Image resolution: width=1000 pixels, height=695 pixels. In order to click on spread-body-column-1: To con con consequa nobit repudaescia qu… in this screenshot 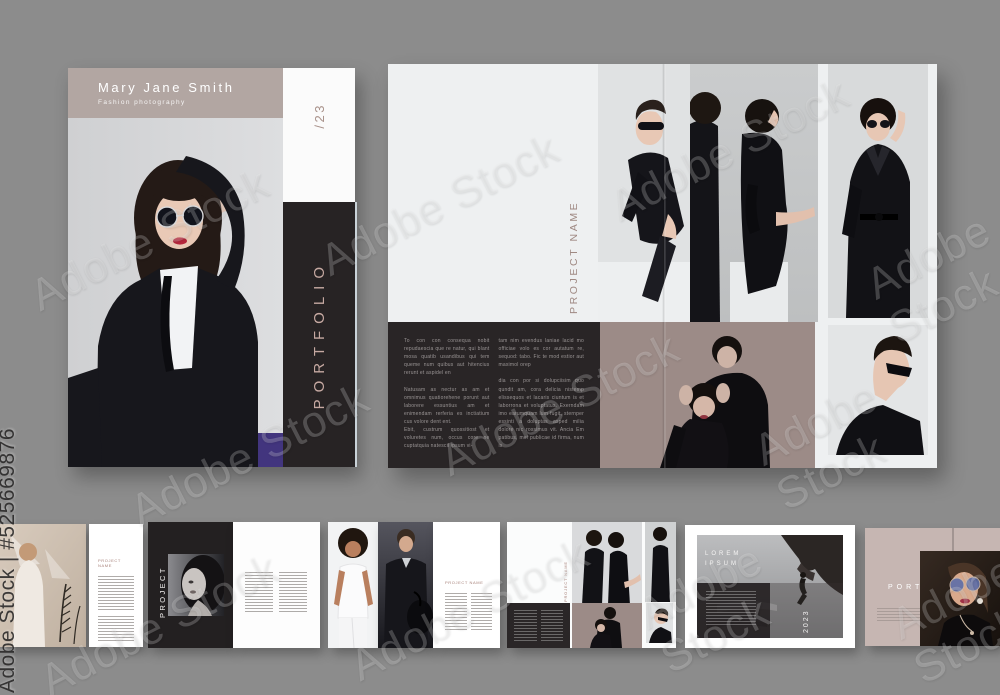, I will do `click(447, 394)`.